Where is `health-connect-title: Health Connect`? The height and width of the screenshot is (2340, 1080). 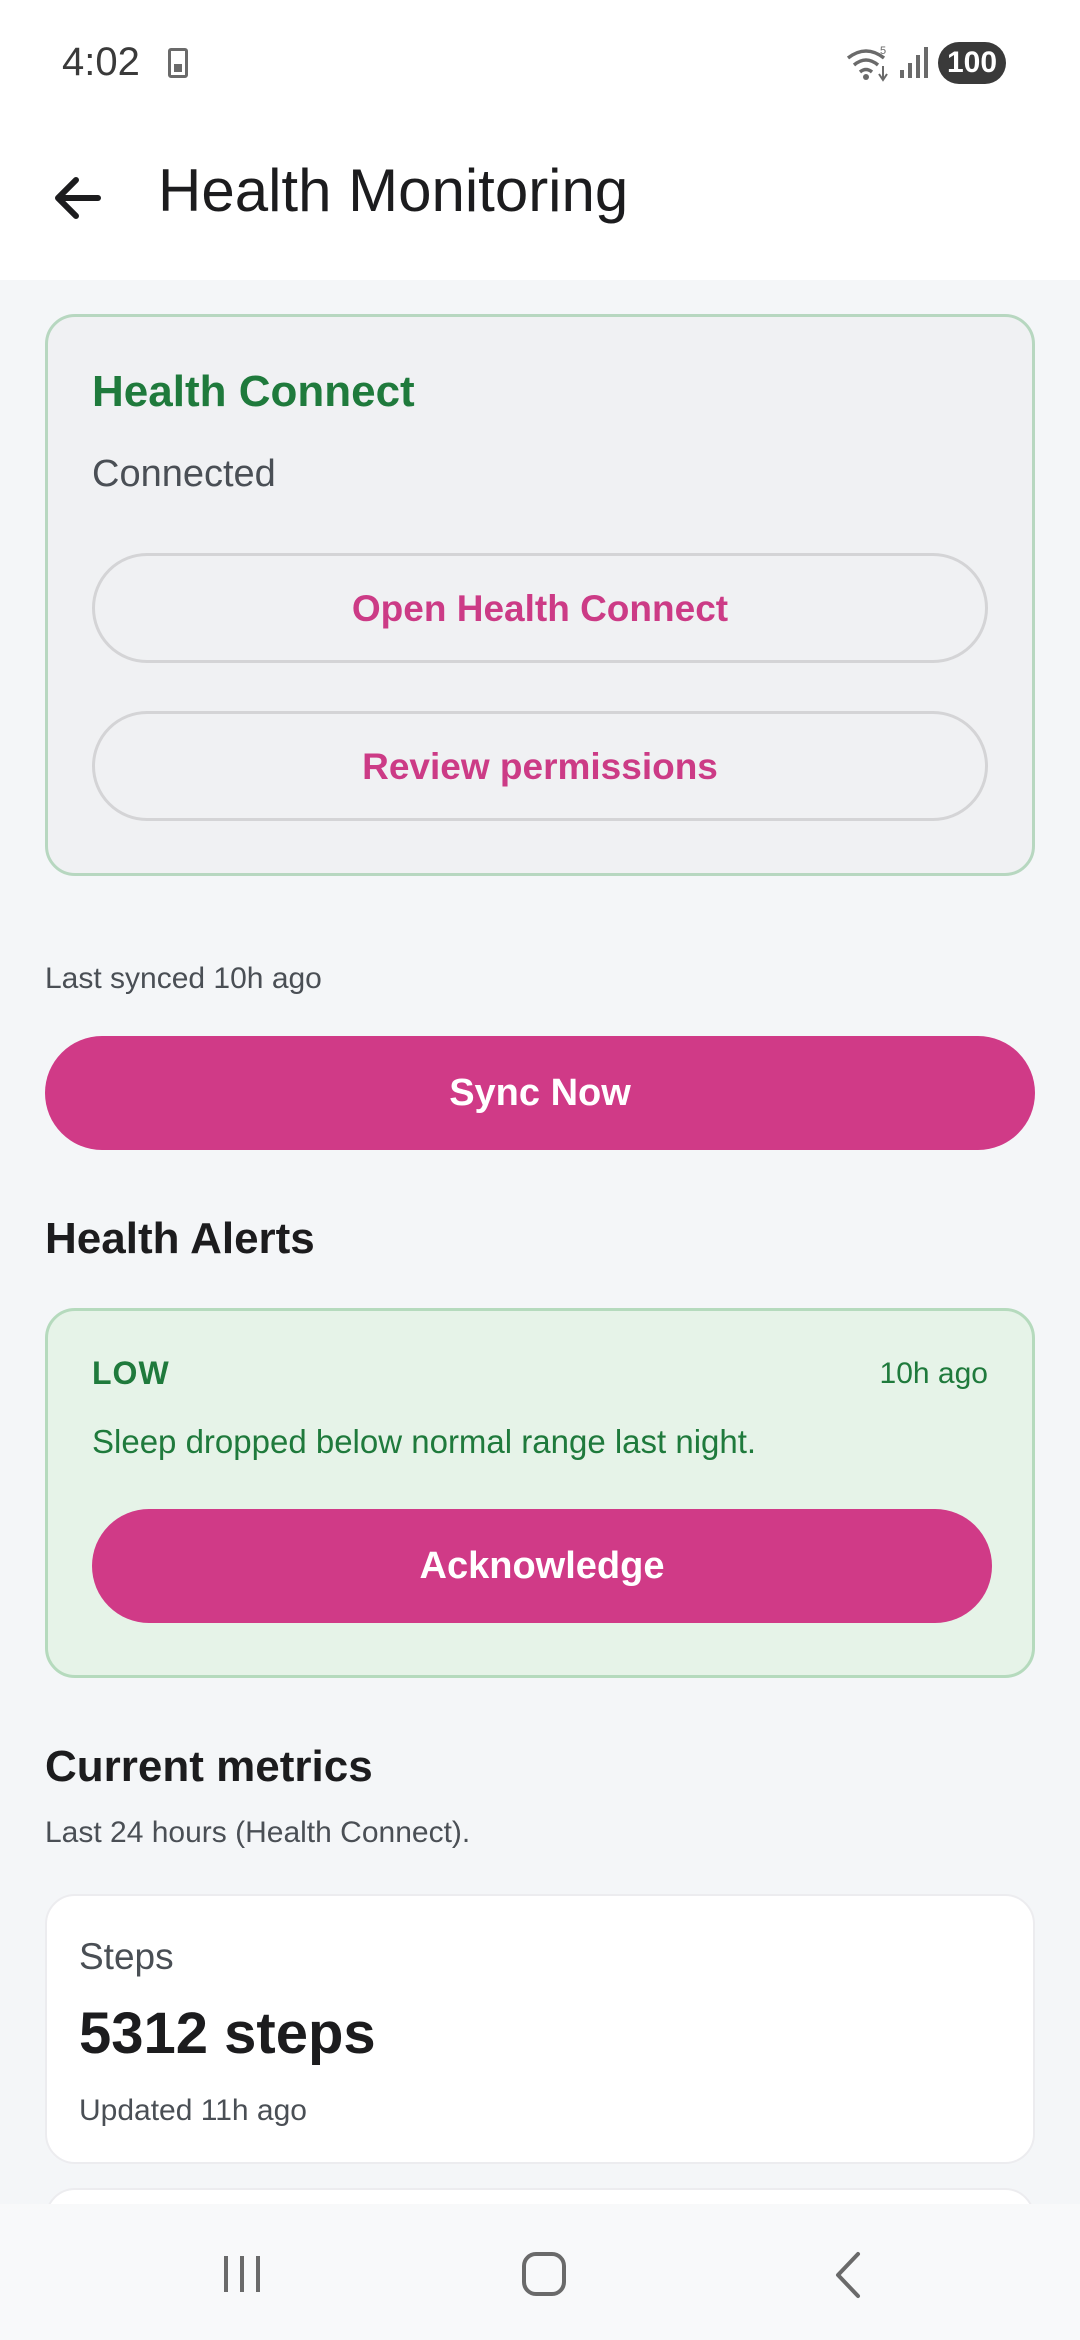
health-connect-title: Health Connect is located at coordinates (253, 391).